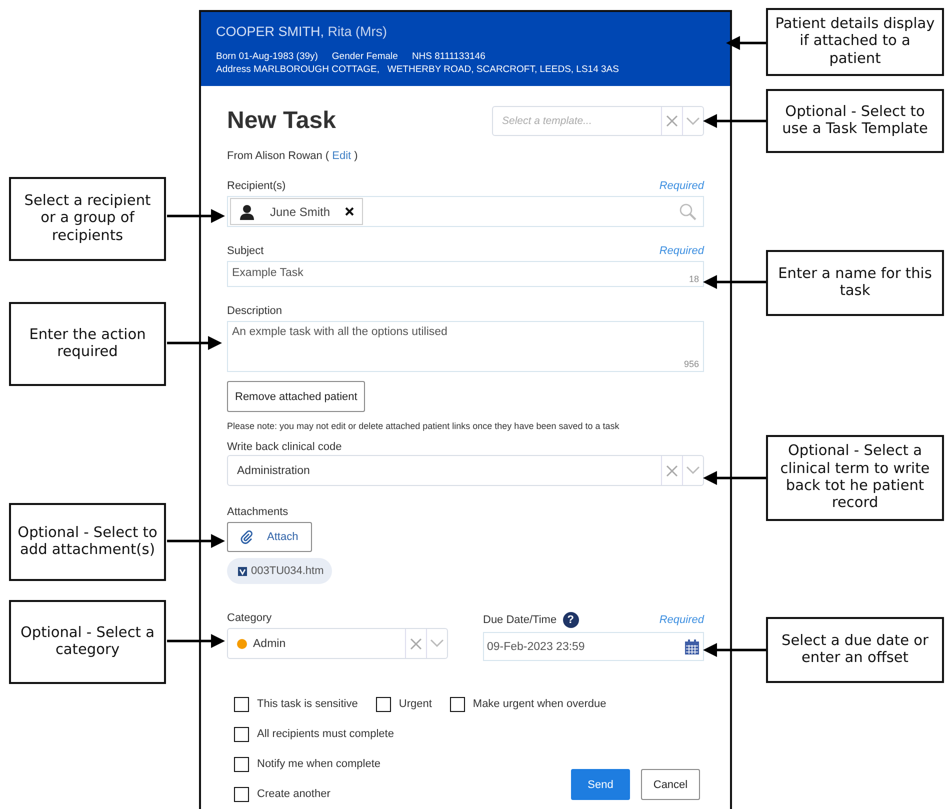 The image size is (945, 809). Describe the element at coordinates (87, 542) in the screenshot. I see `callout: Optional - Select to add attachment(s)` at that location.